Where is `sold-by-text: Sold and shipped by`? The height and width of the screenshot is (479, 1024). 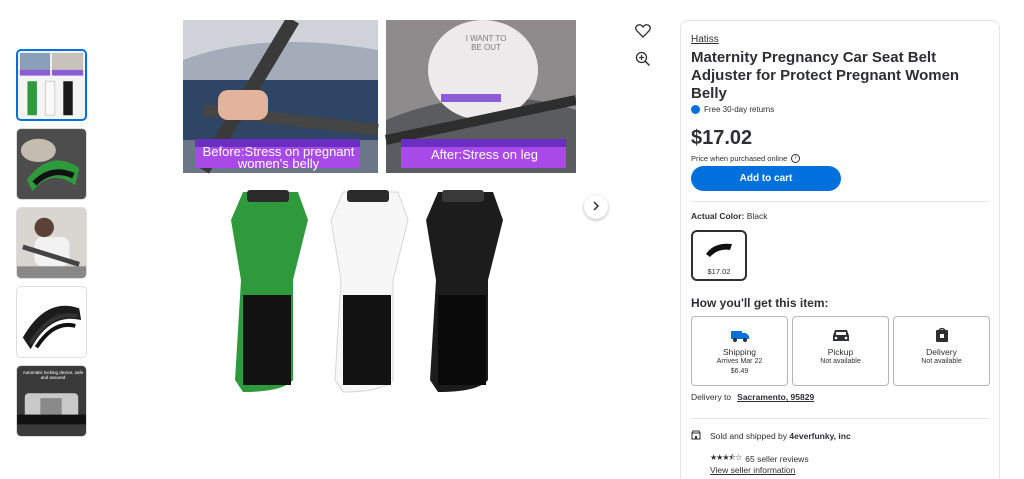 sold-by-text: Sold and shipped by is located at coordinates (749, 436).